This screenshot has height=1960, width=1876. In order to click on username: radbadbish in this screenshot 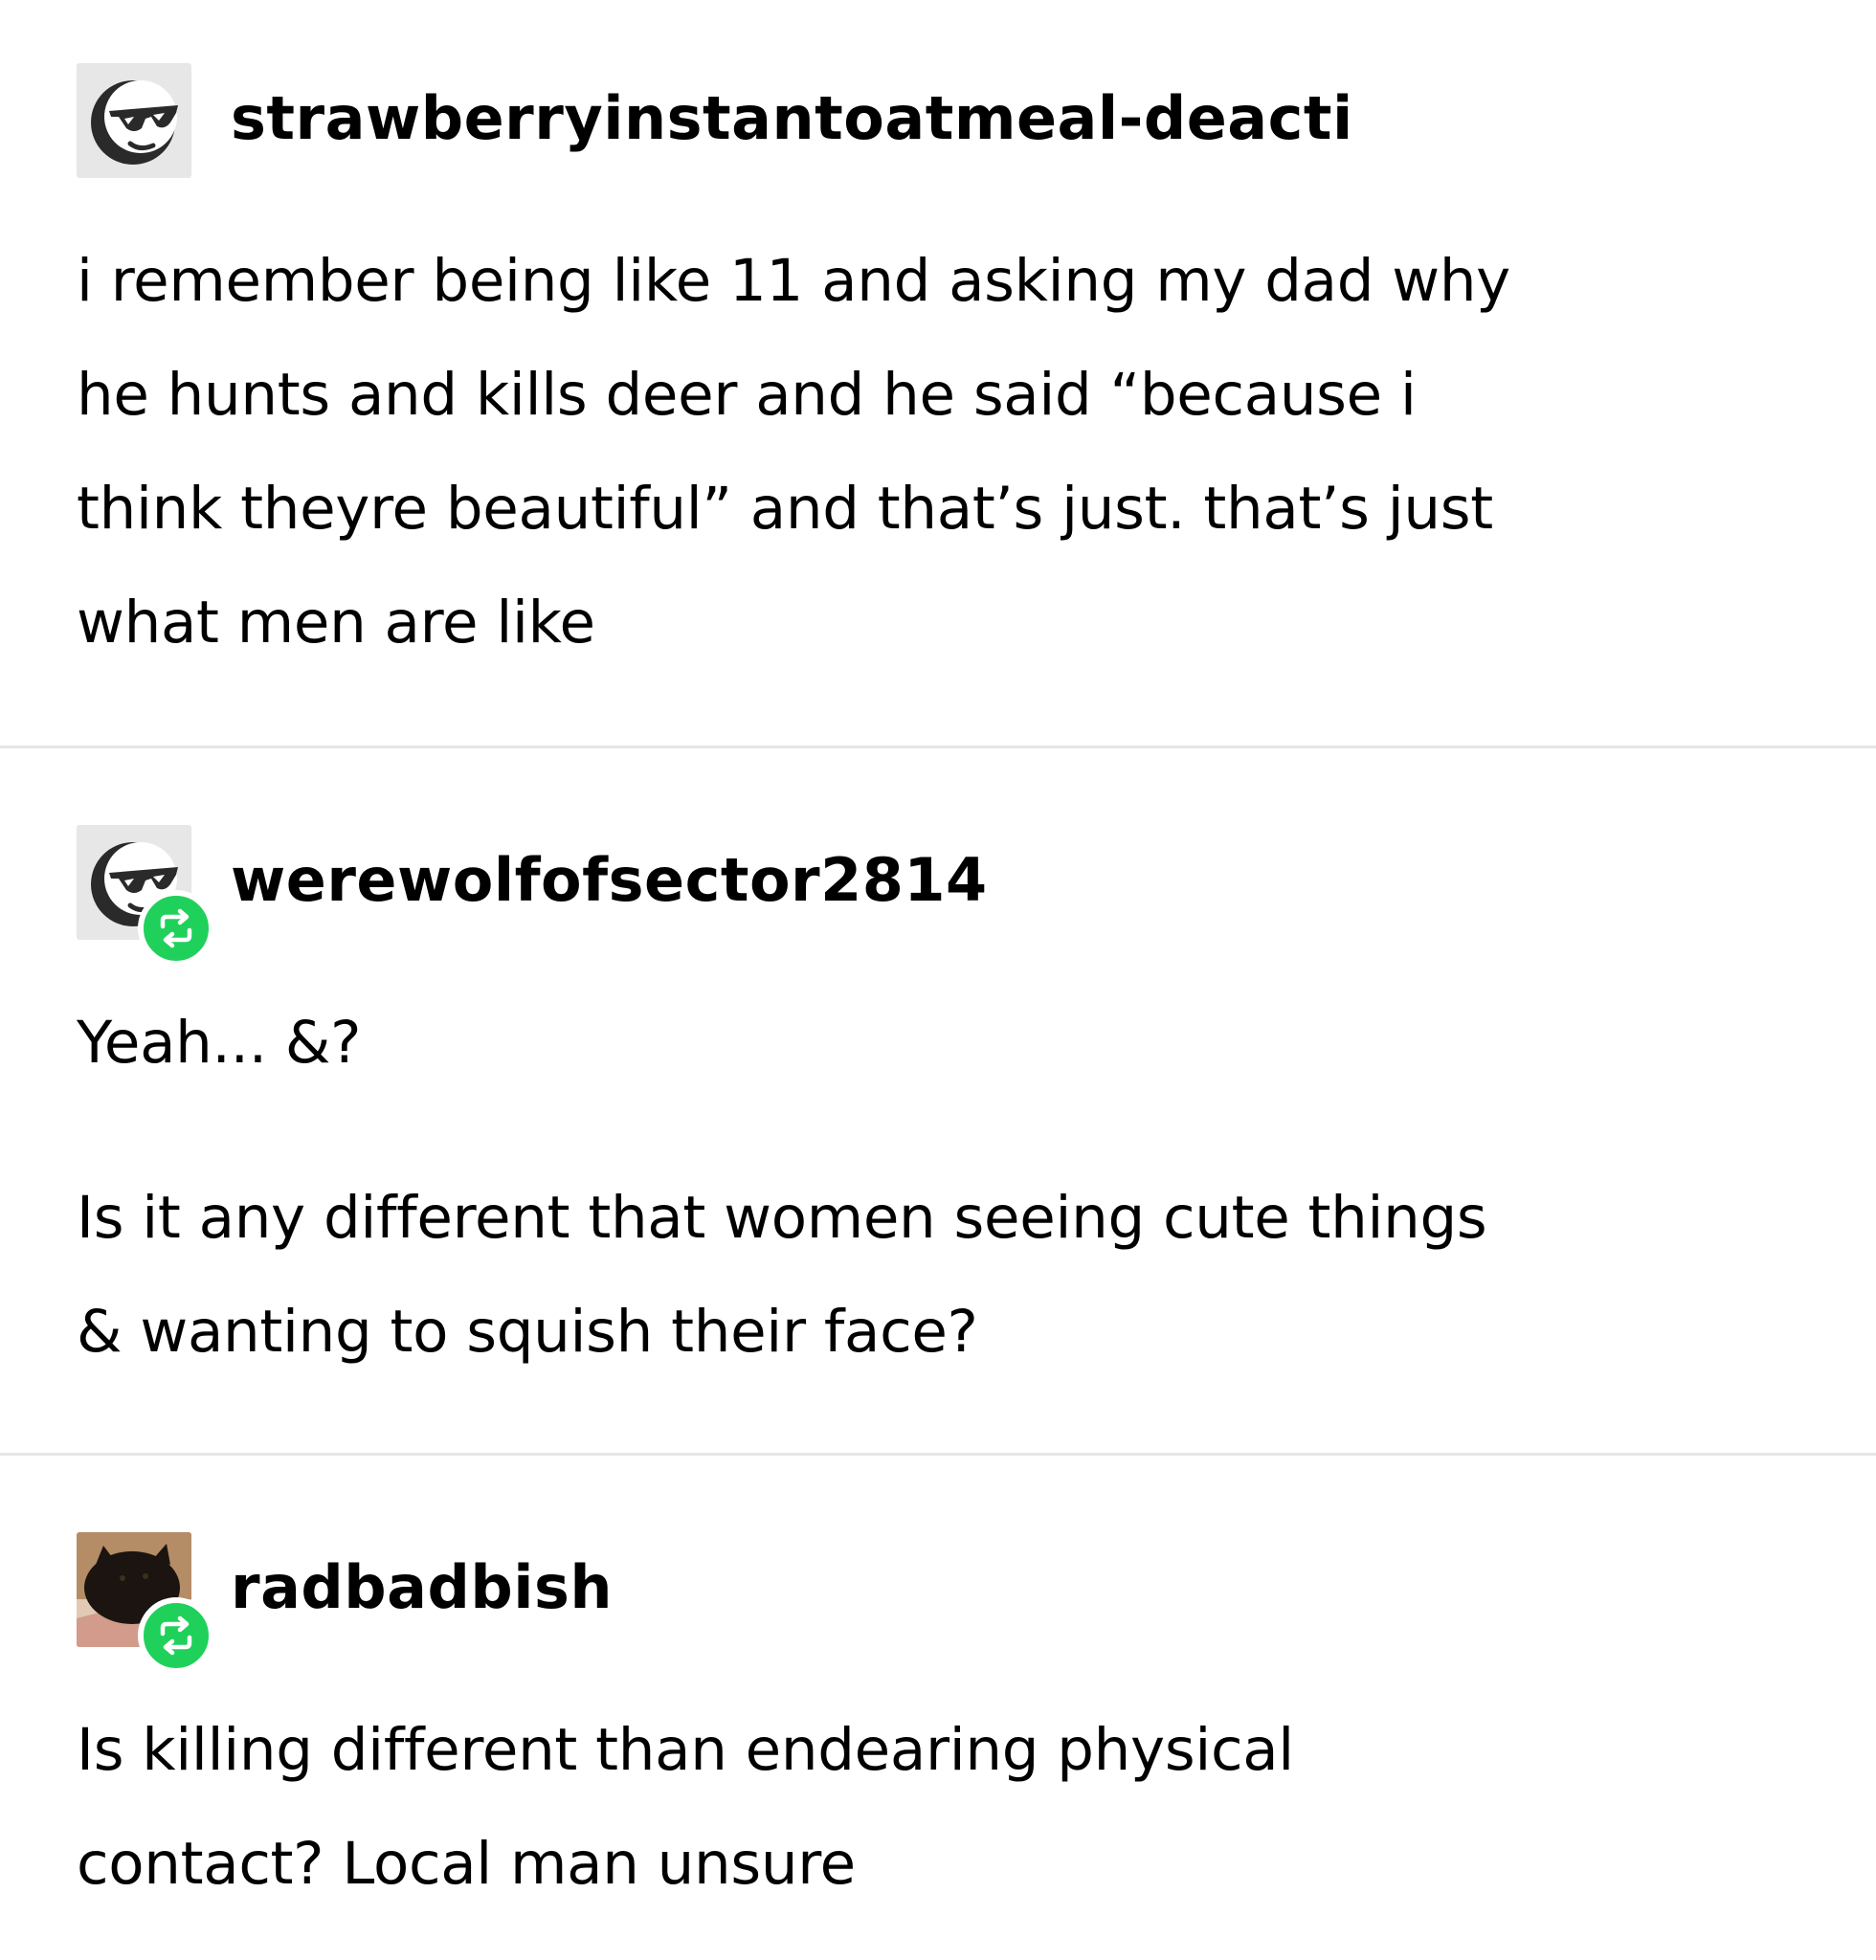, I will do `click(422, 1589)`.